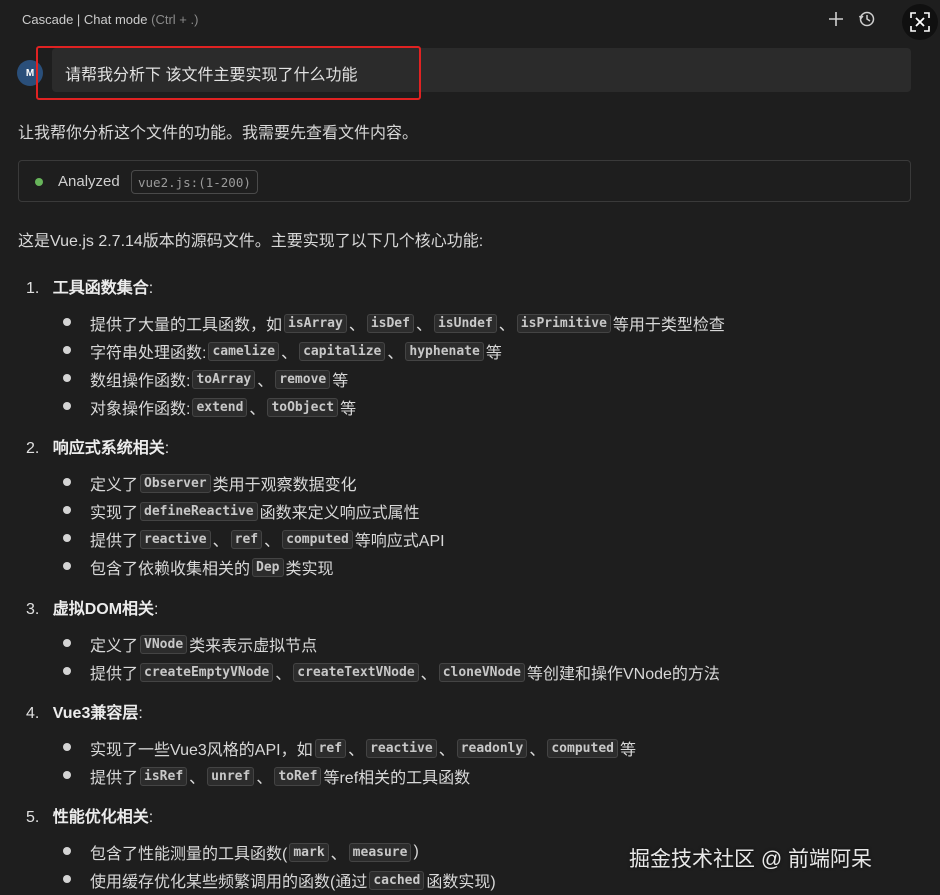 This screenshot has height=895, width=940. What do you see at coordinates (97, 446) in the screenshot?
I see `section-heading: 2. 响应式系统相关:` at bounding box center [97, 446].